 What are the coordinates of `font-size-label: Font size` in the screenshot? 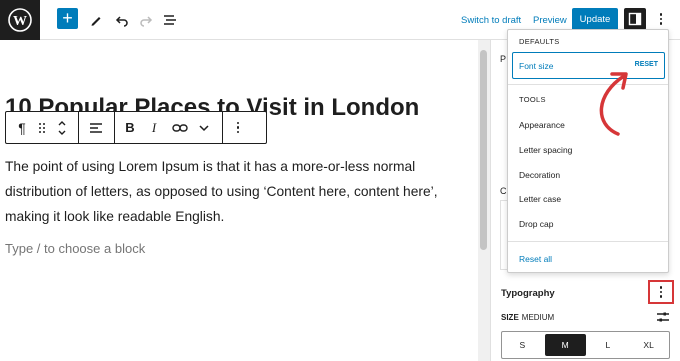 It's located at (536, 66).